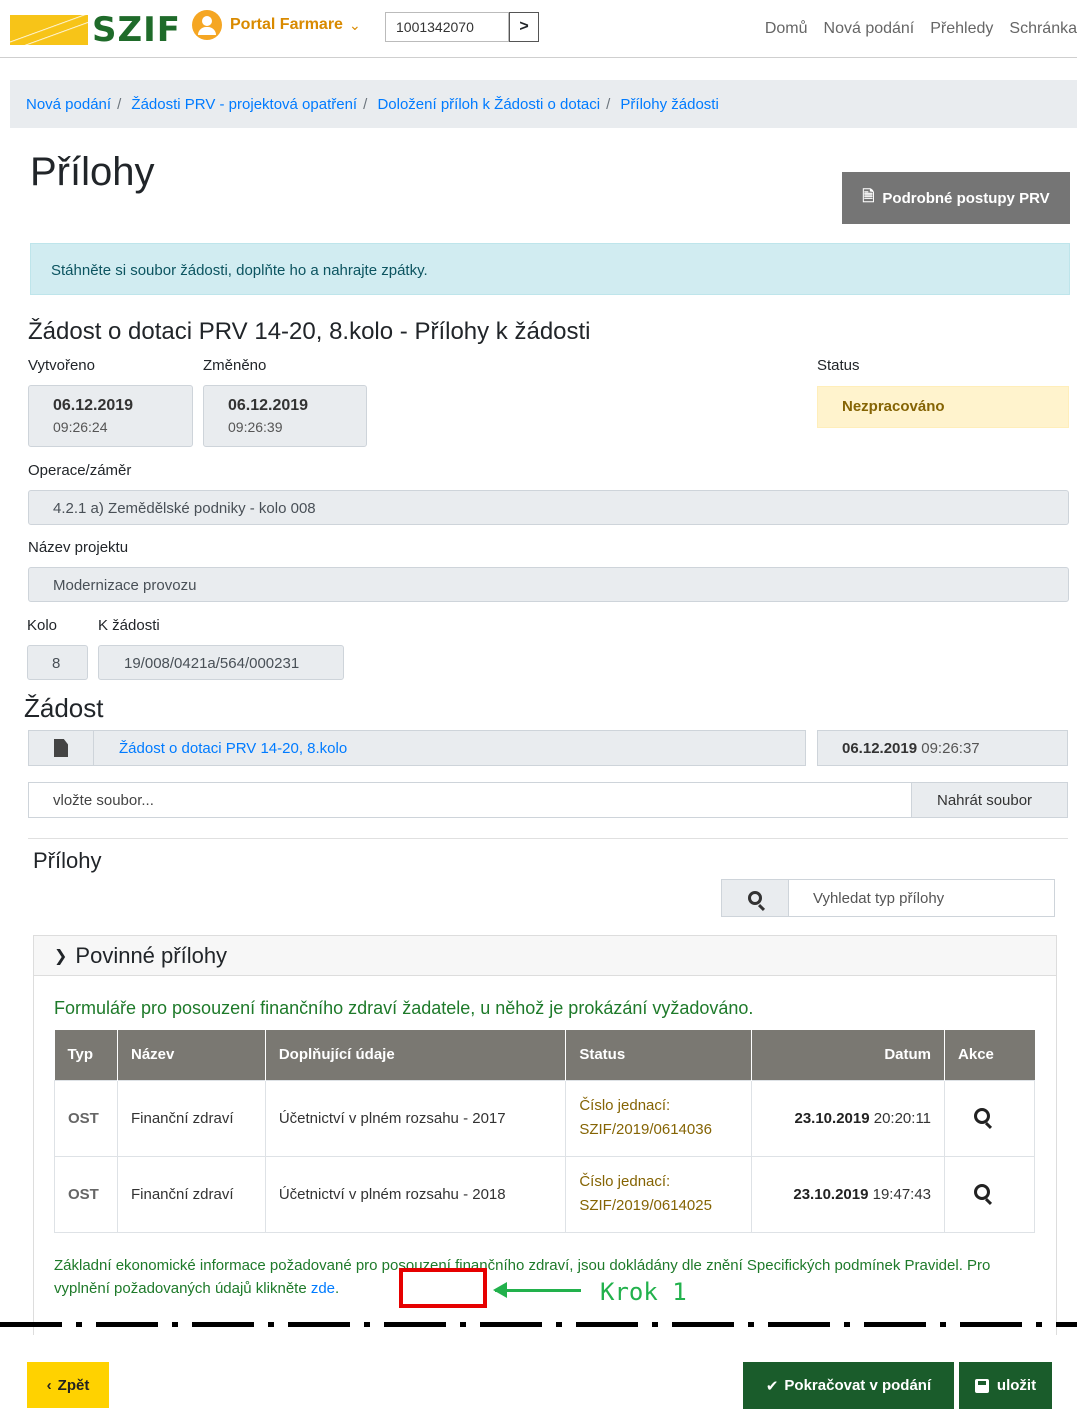 The height and width of the screenshot is (1409, 1077). Describe the element at coordinates (93, 405) in the screenshot. I see `created-date: 06.12.2019` at that location.